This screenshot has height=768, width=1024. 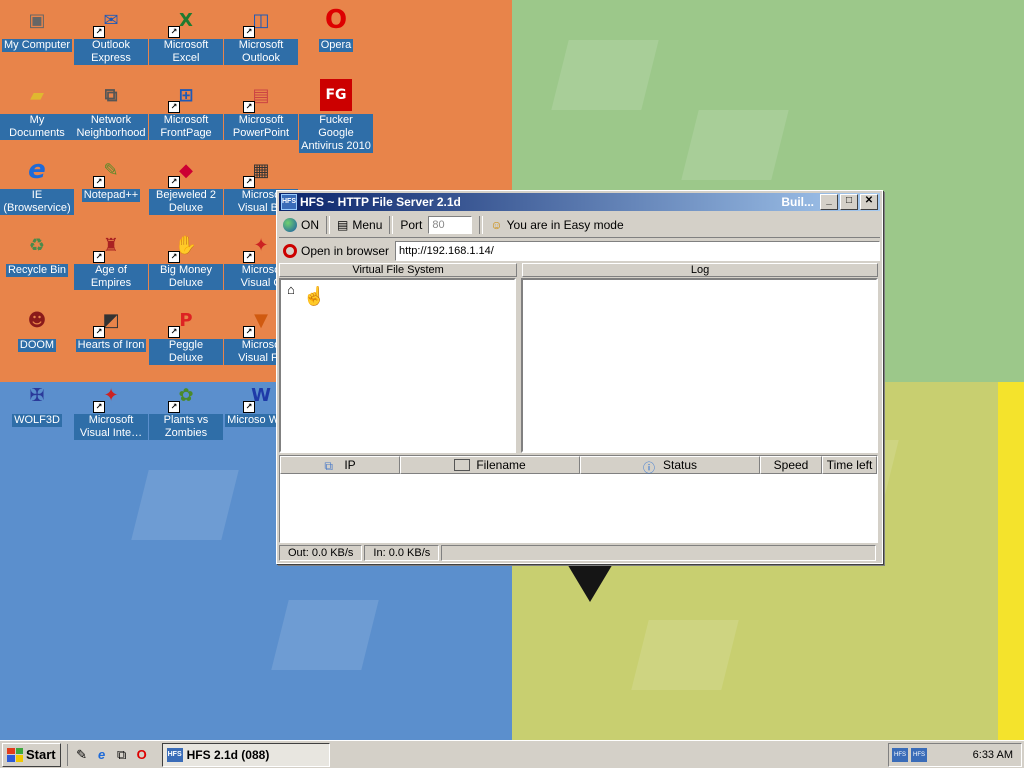 What do you see at coordinates (260, 96) in the screenshot?
I see `powerpoint-icon: ▤ ↗` at bounding box center [260, 96].